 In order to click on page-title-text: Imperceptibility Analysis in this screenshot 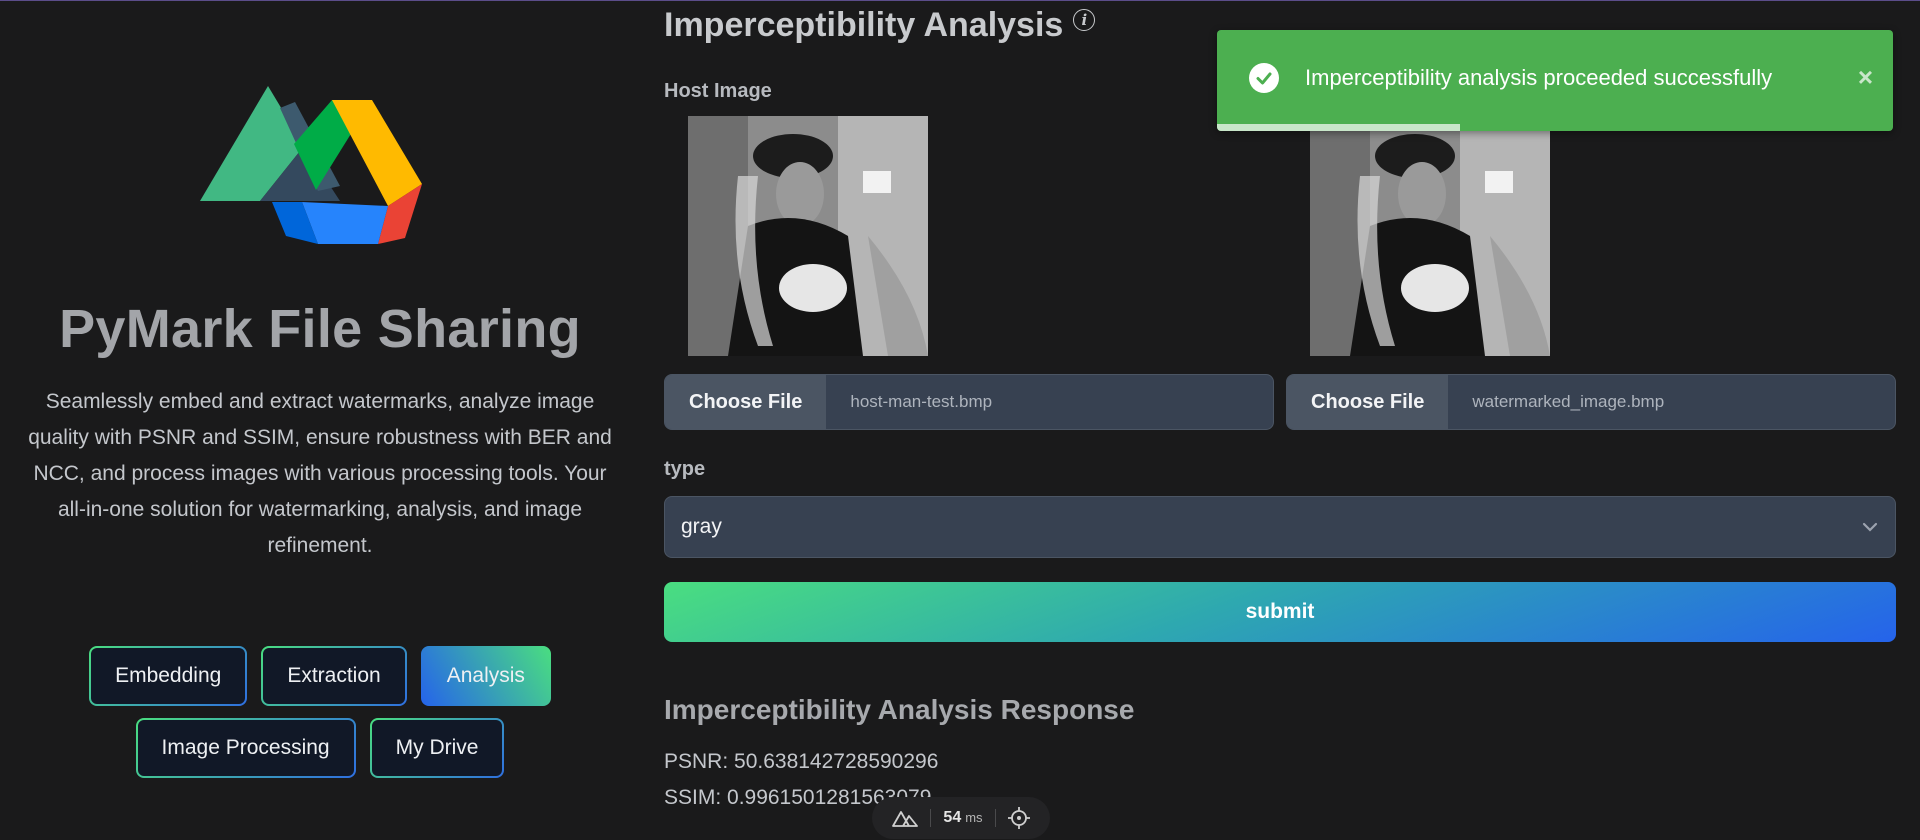, I will do `click(864, 25)`.